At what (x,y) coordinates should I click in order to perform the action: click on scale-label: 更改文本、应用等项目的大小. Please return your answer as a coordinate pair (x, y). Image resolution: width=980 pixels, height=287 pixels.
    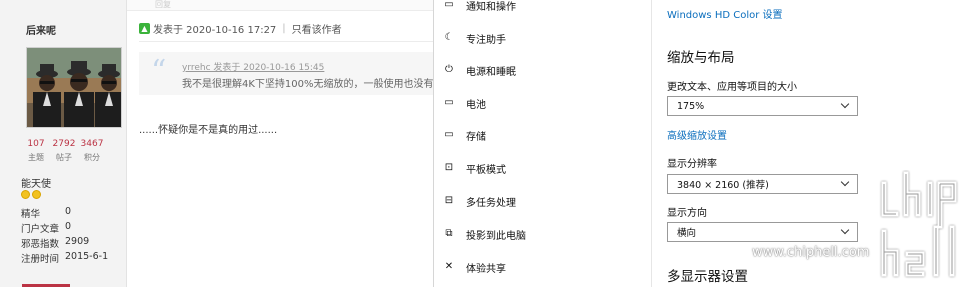
    Looking at the image, I should click on (732, 87).